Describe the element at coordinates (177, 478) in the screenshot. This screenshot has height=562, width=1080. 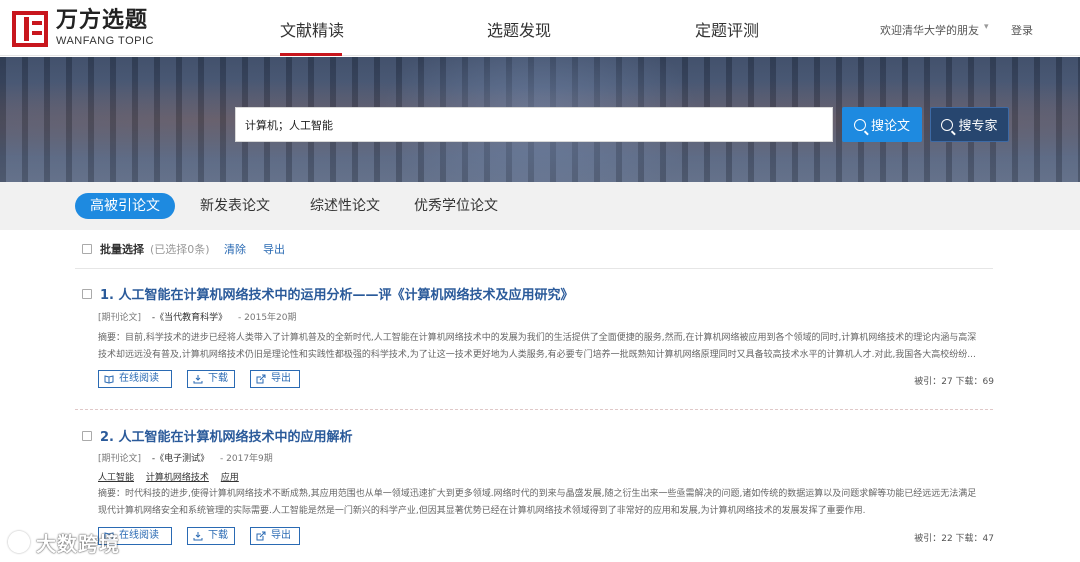
I see `keyword-link: 计算机网络技术` at that location.